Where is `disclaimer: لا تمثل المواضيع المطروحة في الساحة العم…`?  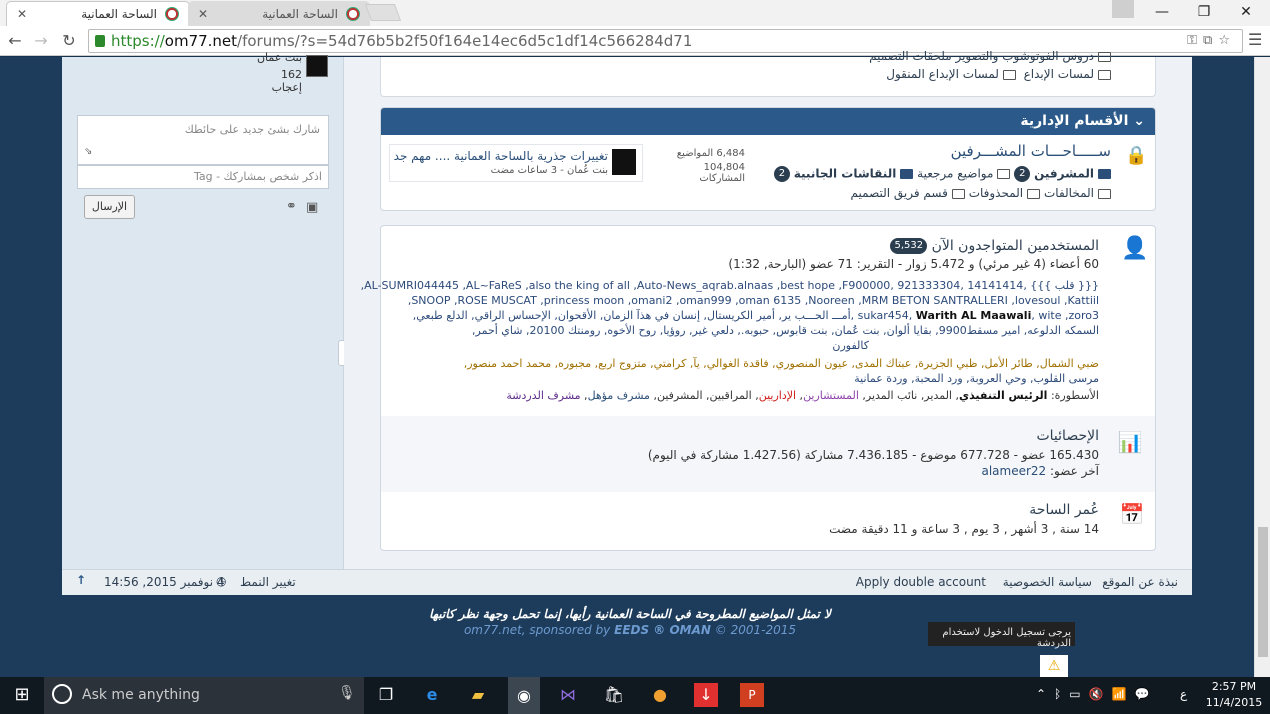 disclaimer: لا تمثل المواضيع المطروحة في الساحة العم… is located at coordinates (630, 614).